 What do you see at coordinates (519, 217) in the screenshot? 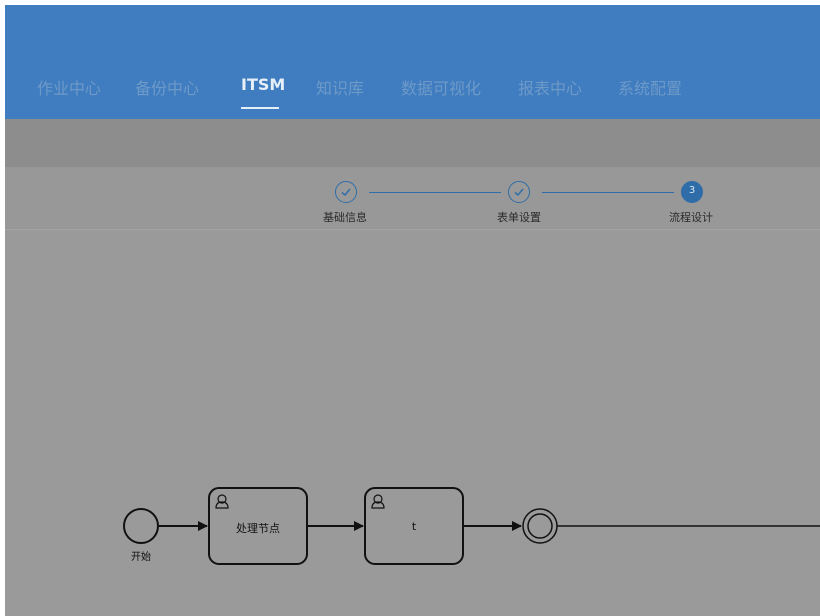
I see `step-2-label: 表单设置` at bounding box center [519, 217].